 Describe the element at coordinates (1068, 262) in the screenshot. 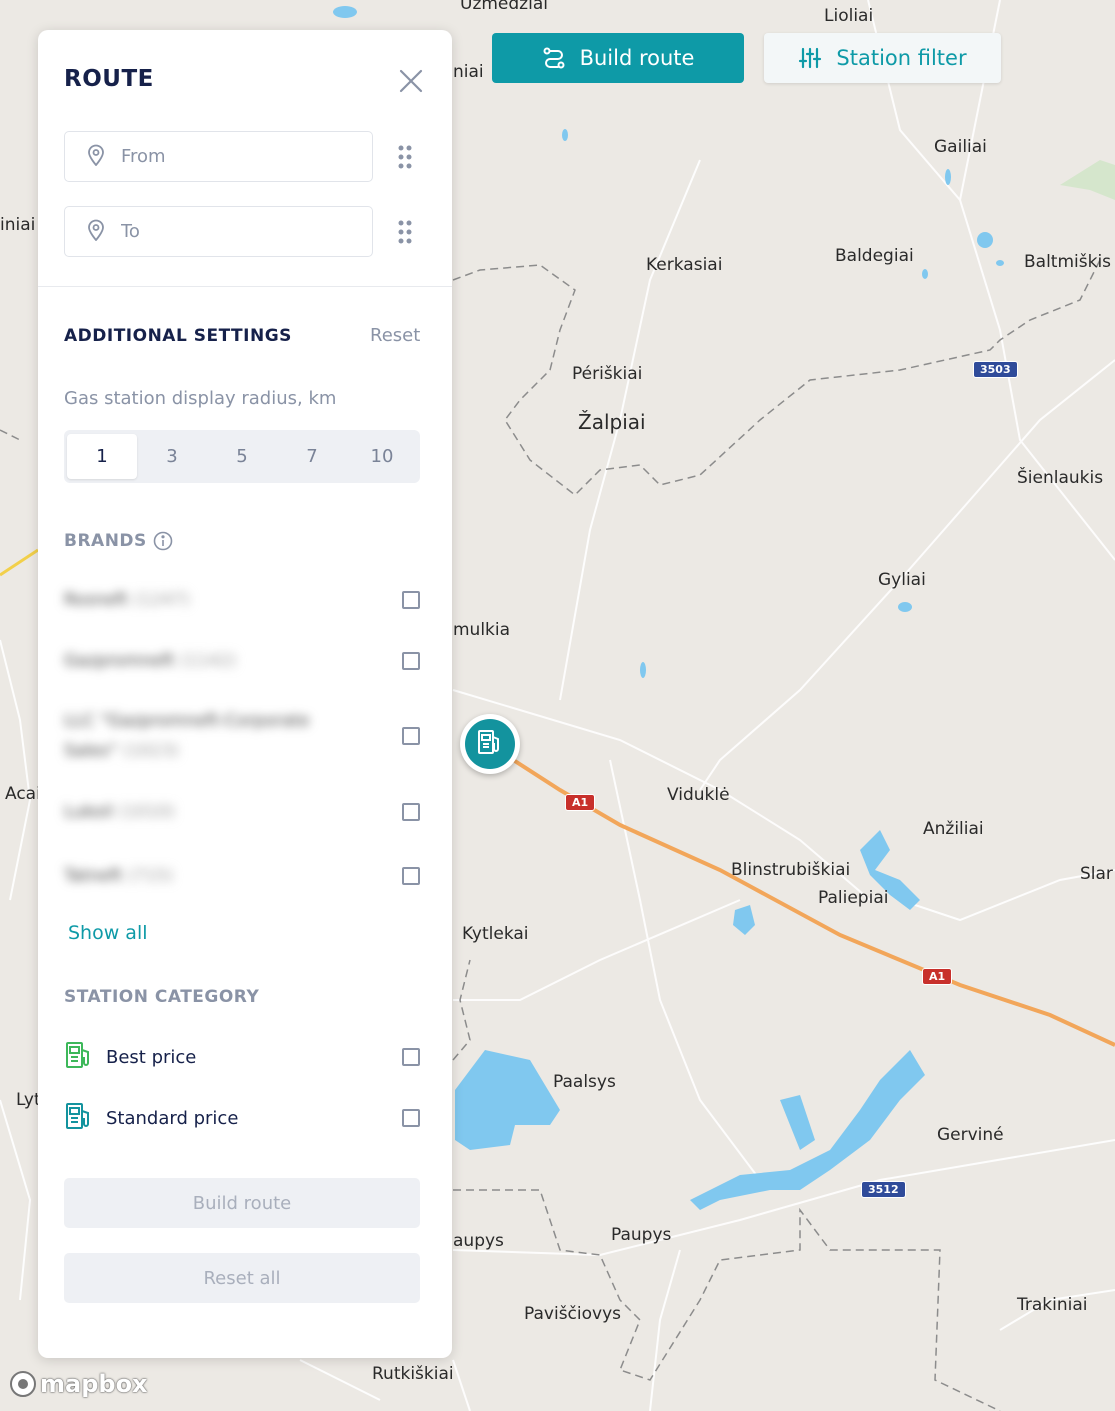

I see `map-place-label: Baltmiškis` at that location.